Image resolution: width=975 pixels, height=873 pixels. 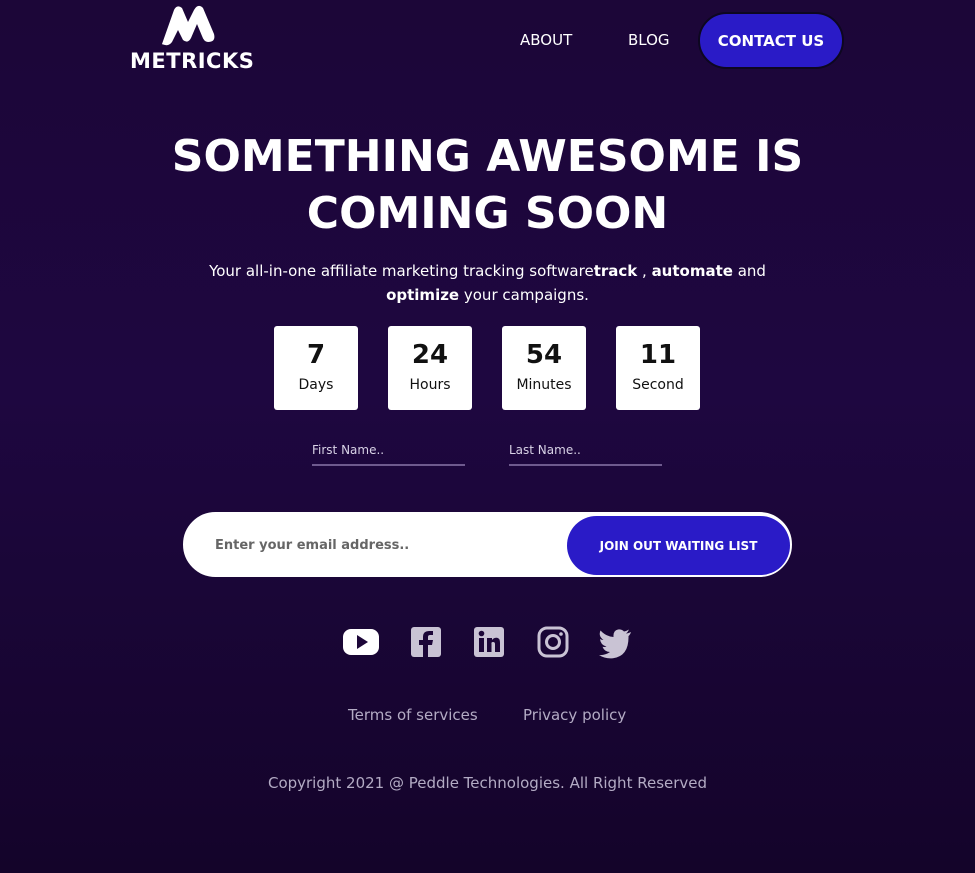 What do you see at coordinates (524, 295) in the screenshot?
I see `subtitle-text: your campaigns.` at bounding box center [524, 295].